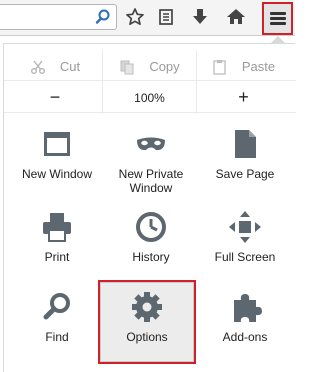  I want to click on zoom-in-button: +, so click(243, 97).